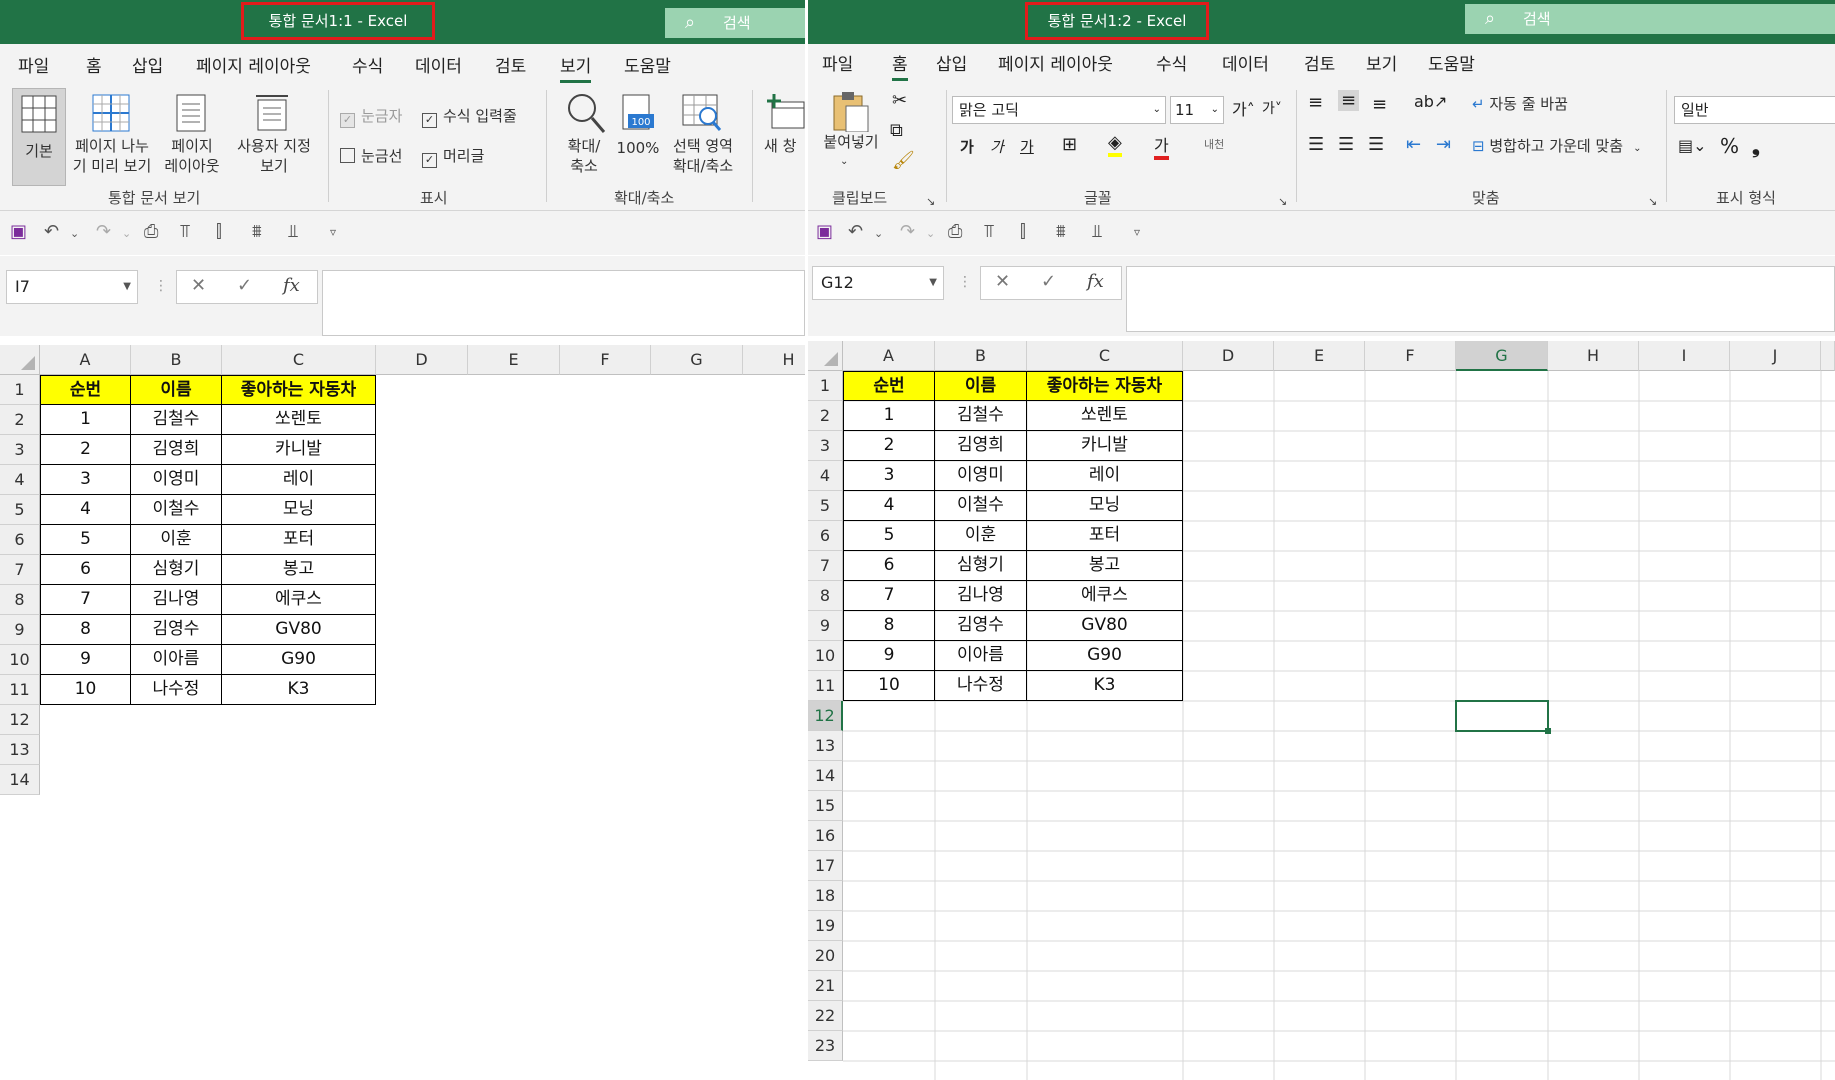 This screenshot has width=1835, height=1080. What do you see at coordinates (889, 476) in the screenshot?
I see `table-cell: 3` at bounding box center [889, 476].